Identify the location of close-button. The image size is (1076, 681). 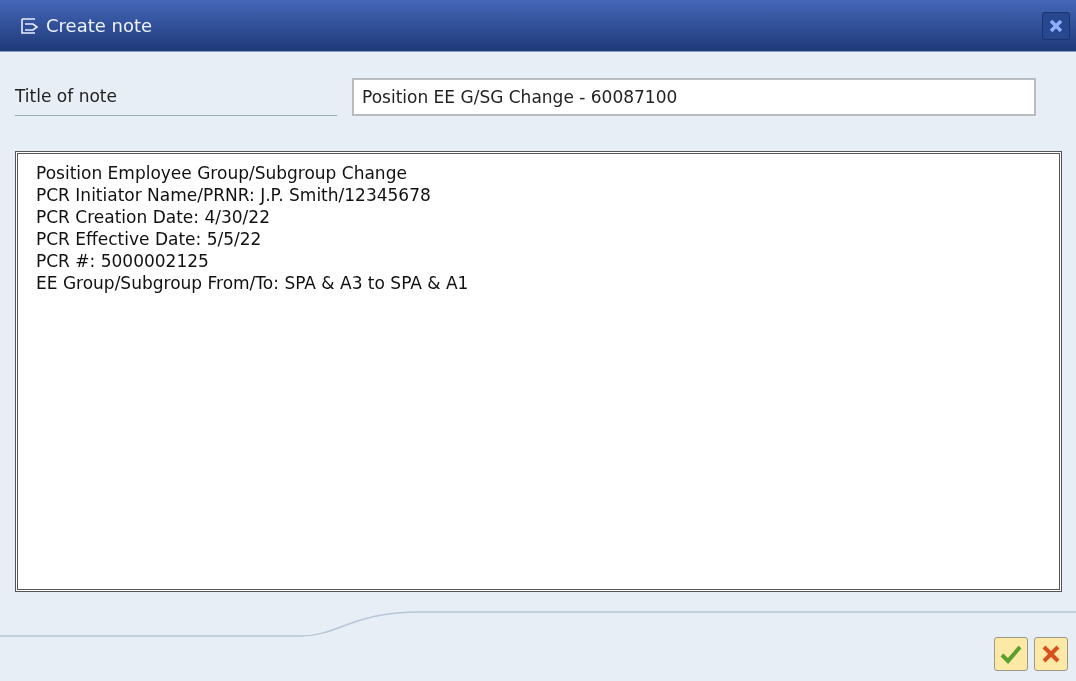
(1056, 25).